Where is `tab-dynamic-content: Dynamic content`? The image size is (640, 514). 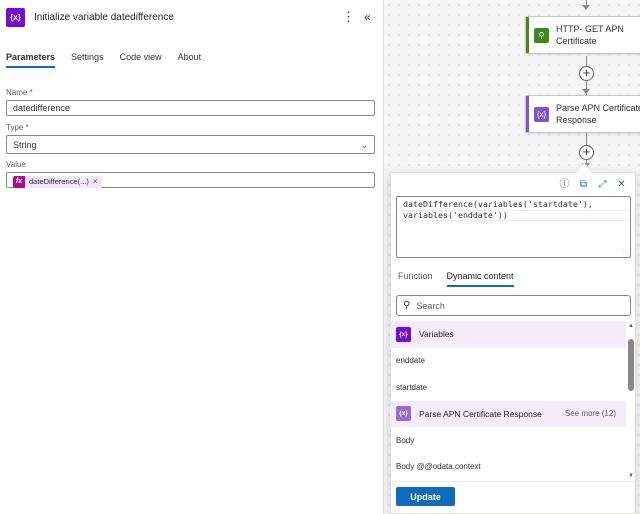 tab-dynamic-content: Dynamic content is located at coordinates (480, 279).